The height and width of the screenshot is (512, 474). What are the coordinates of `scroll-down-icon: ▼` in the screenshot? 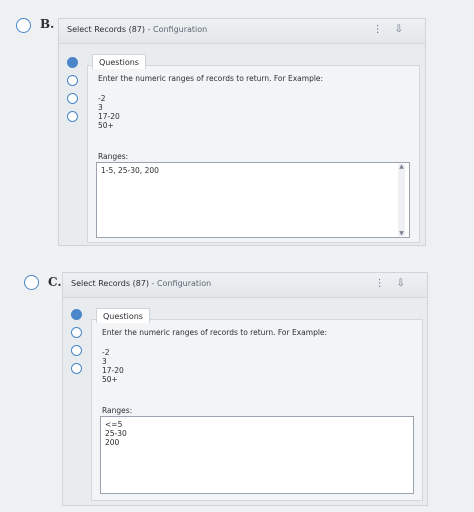 It's located at (401, 233).